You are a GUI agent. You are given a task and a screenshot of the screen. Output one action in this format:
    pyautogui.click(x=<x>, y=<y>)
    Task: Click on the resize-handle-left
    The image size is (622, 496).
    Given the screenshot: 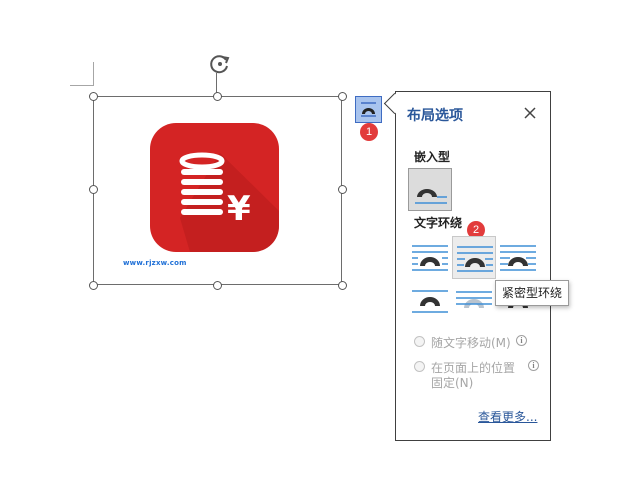 What is the action you would take?
    pyautogui.click(x=93, y=189)
    